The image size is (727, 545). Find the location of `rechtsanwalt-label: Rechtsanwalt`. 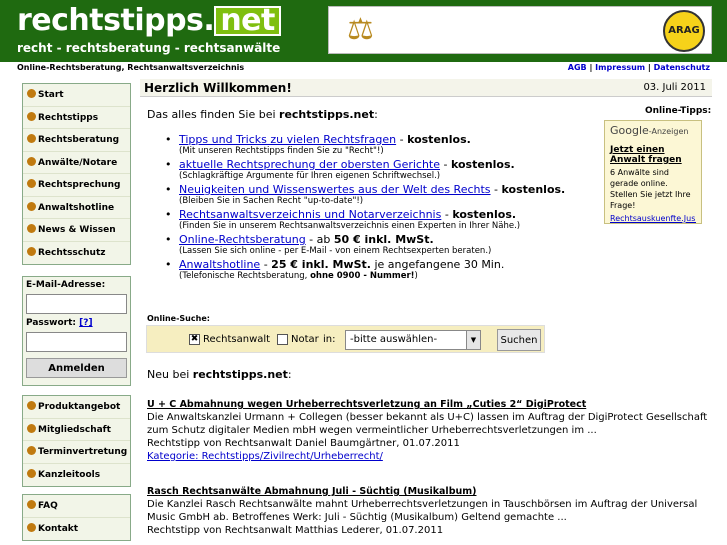

rechtsanwalt-label: Rechtsanwalt is located at coordinates (237, 339).